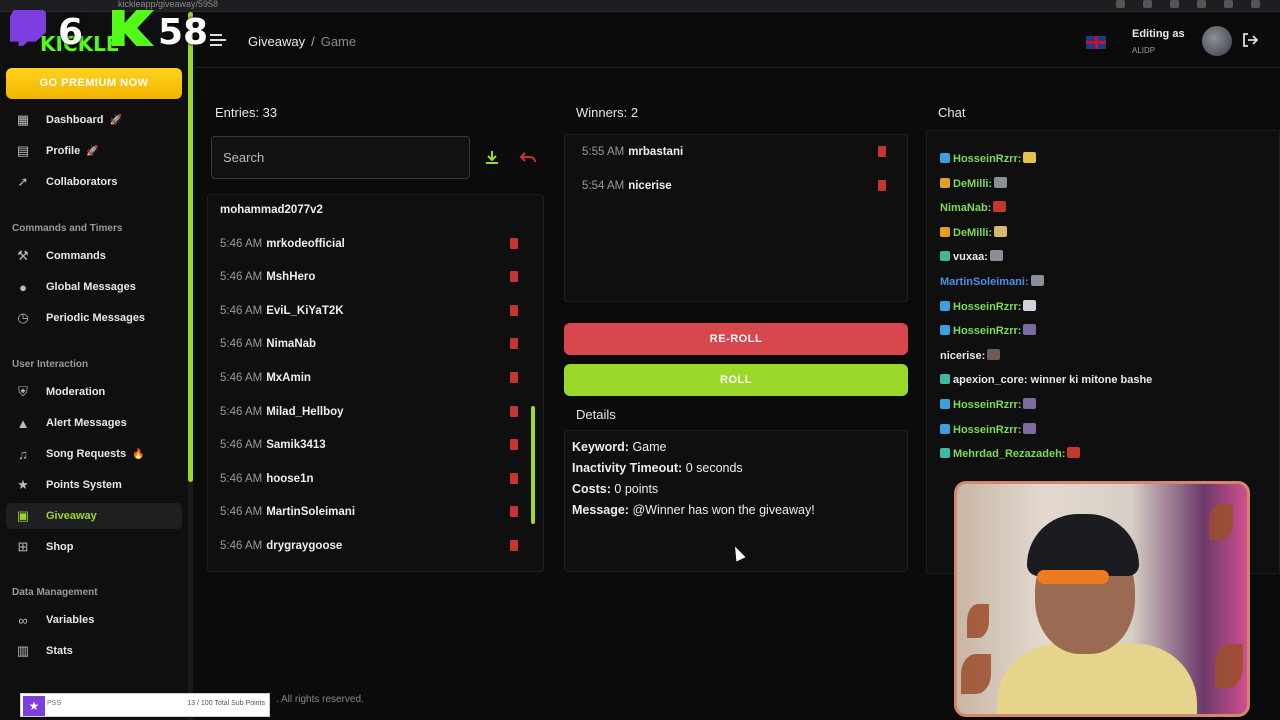 The image size is (1280, 720). What do you see at coordinates (305, 243) in the screenshot?
I see `entry-username: mrkodeofficial` at bounding box center [305, 243].